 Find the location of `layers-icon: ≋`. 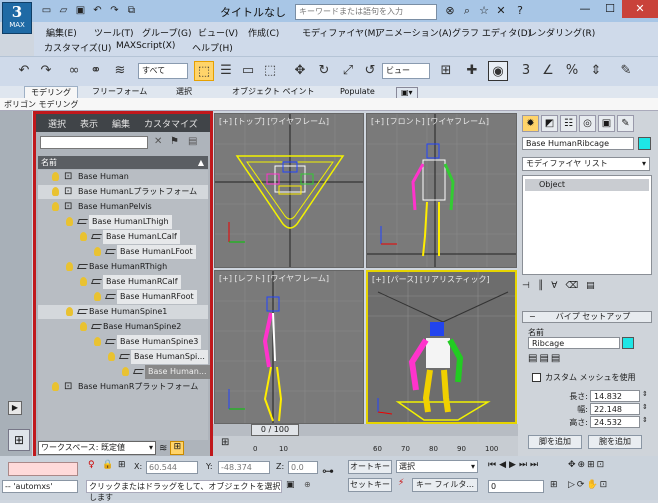

layers-icon: ≋ is located at coordinates (163, 448).